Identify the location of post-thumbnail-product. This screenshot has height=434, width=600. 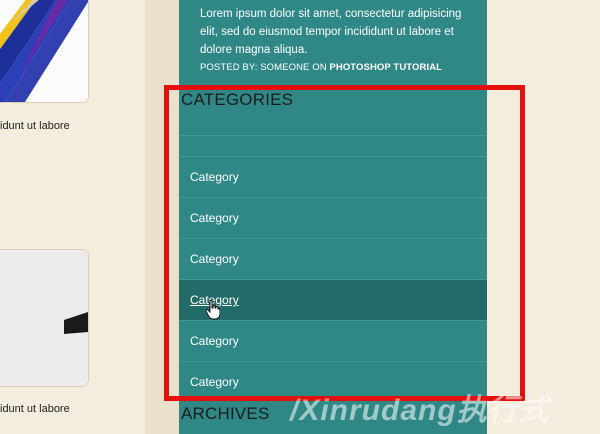
(44, 318).